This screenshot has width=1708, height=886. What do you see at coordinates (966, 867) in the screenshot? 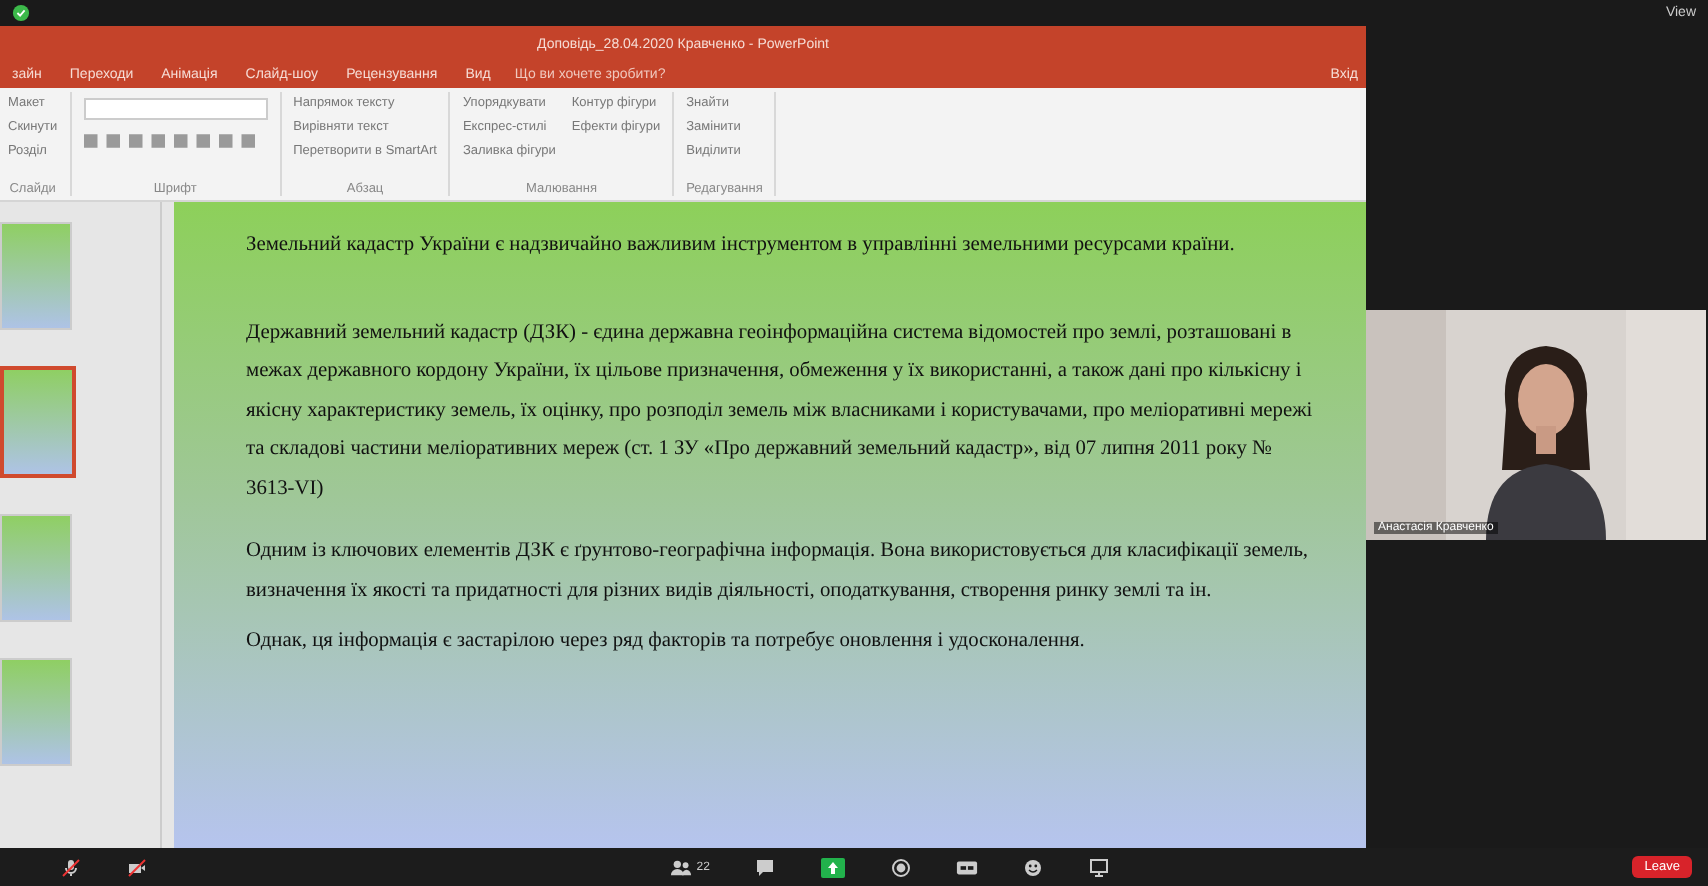
I see `captions-icon` at bounding box center [966, 867].